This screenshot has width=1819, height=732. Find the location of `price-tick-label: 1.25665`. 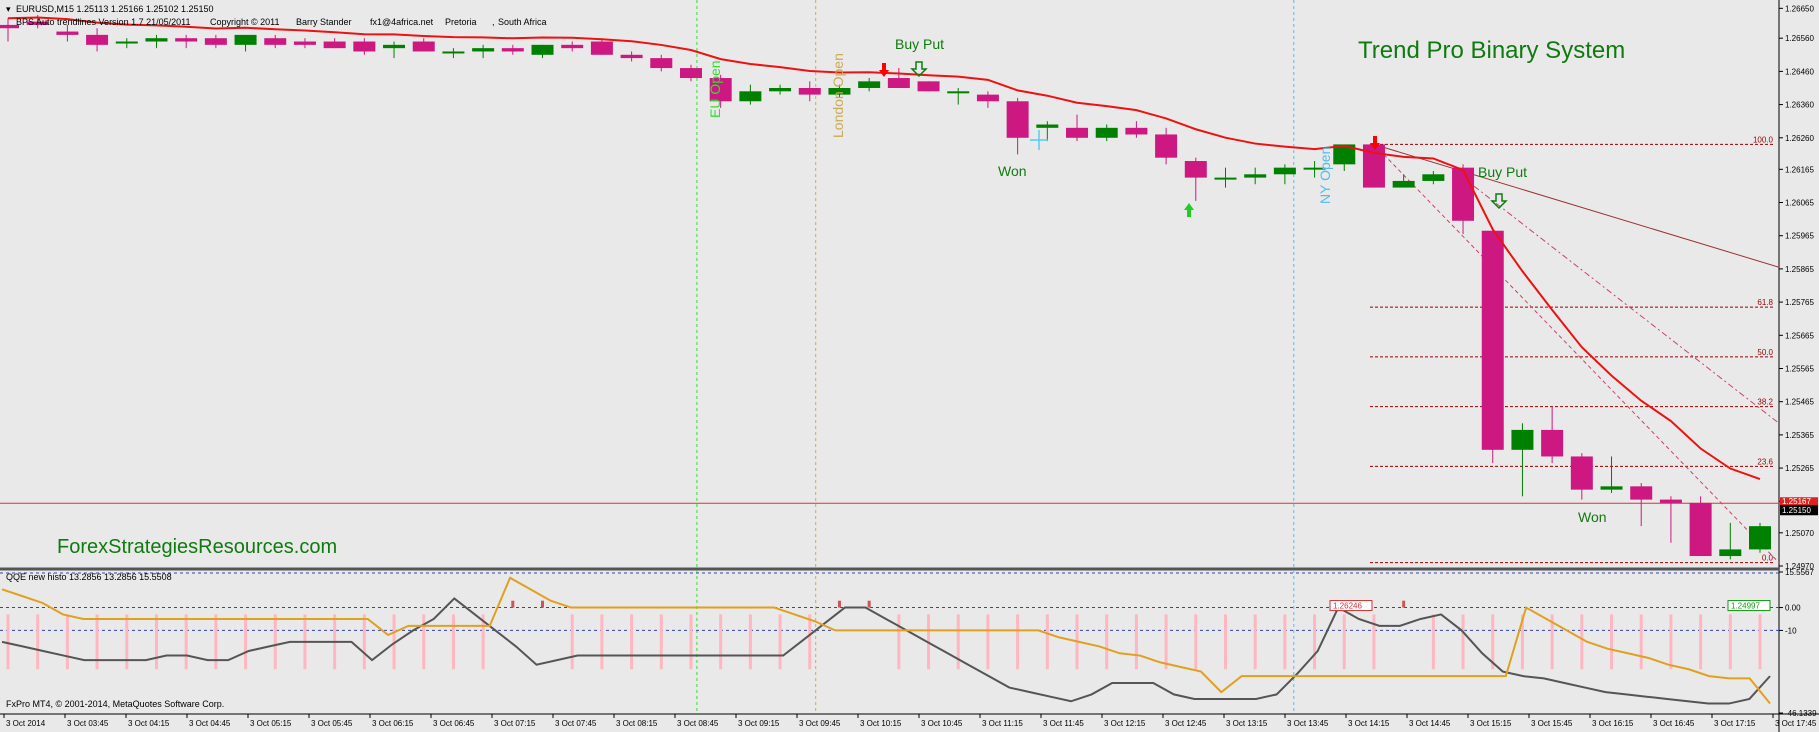

price-tick-label: 1.25665 is located at coordinates (1799, 335).